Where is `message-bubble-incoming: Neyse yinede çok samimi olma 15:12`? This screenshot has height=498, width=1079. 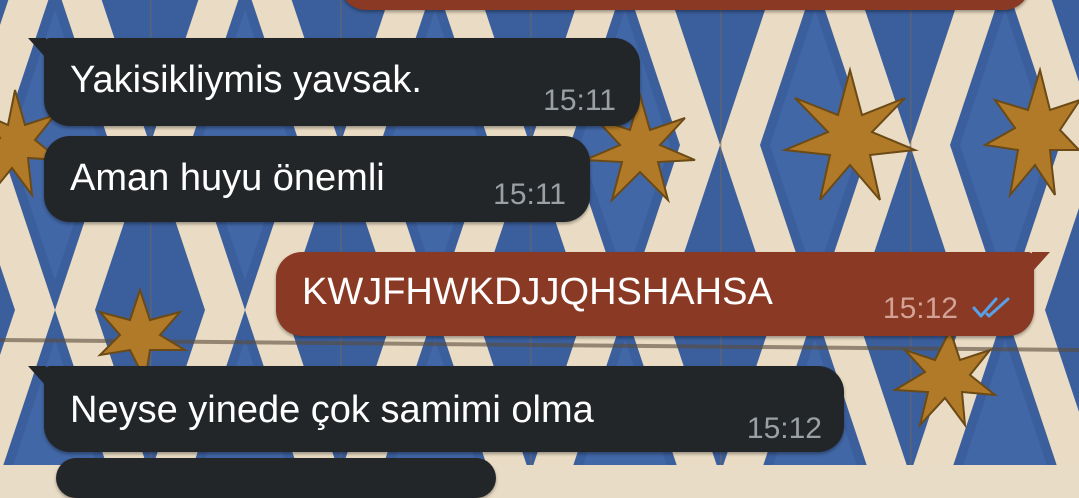
message-bubble-incoming: Neyse yinede çok samimi olma 15:12 is located at coordinates (436, 409).